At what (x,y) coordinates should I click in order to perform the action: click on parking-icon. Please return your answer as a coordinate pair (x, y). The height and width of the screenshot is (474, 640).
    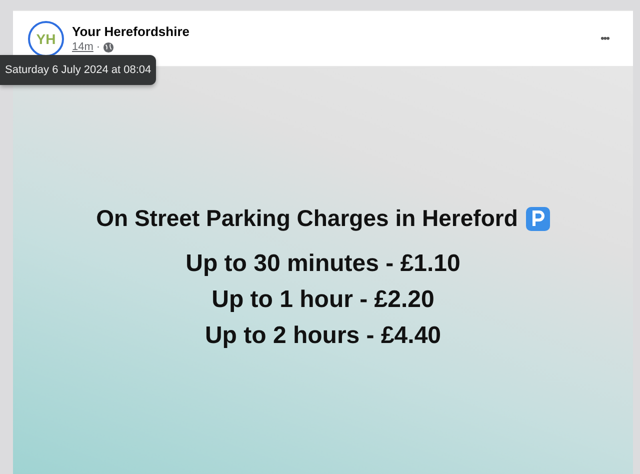
    Looking at the image, I should click on (538, 218).